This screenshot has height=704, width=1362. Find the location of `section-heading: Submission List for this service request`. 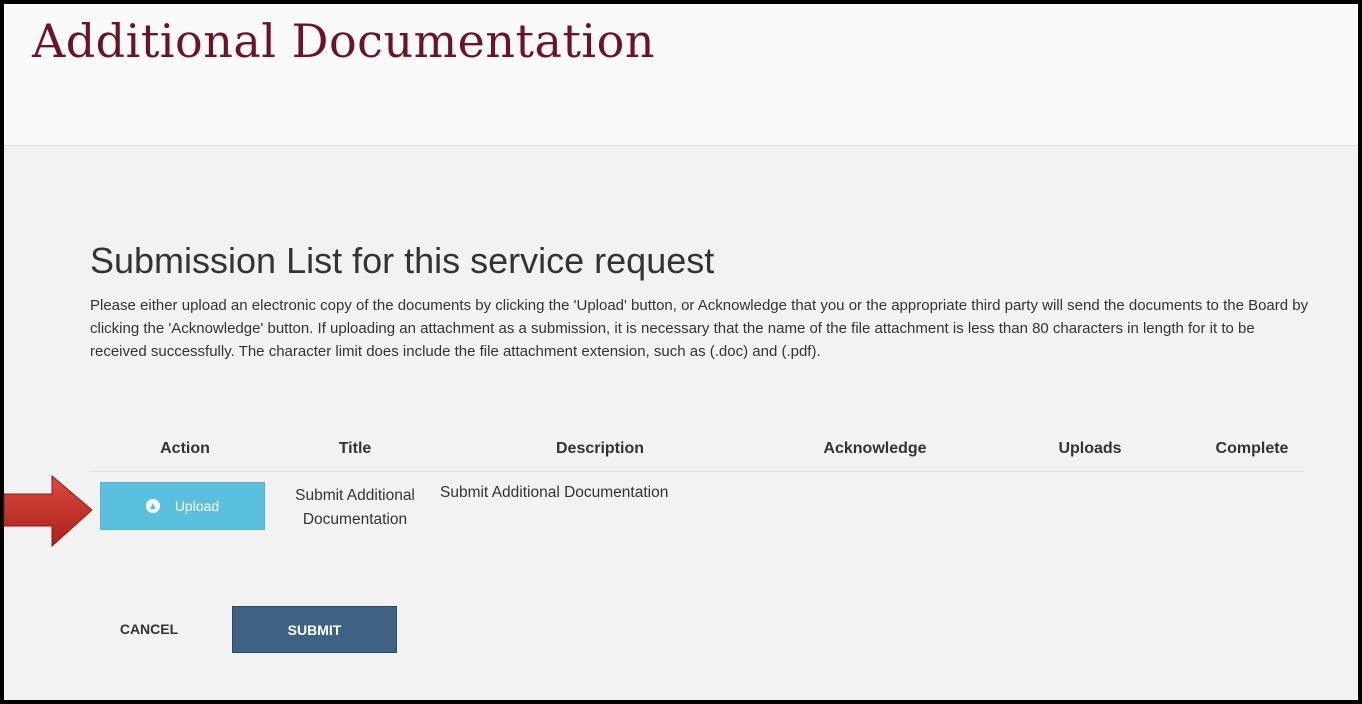

section-heading: Submission List for this service request is located at coordinates (402, 260).